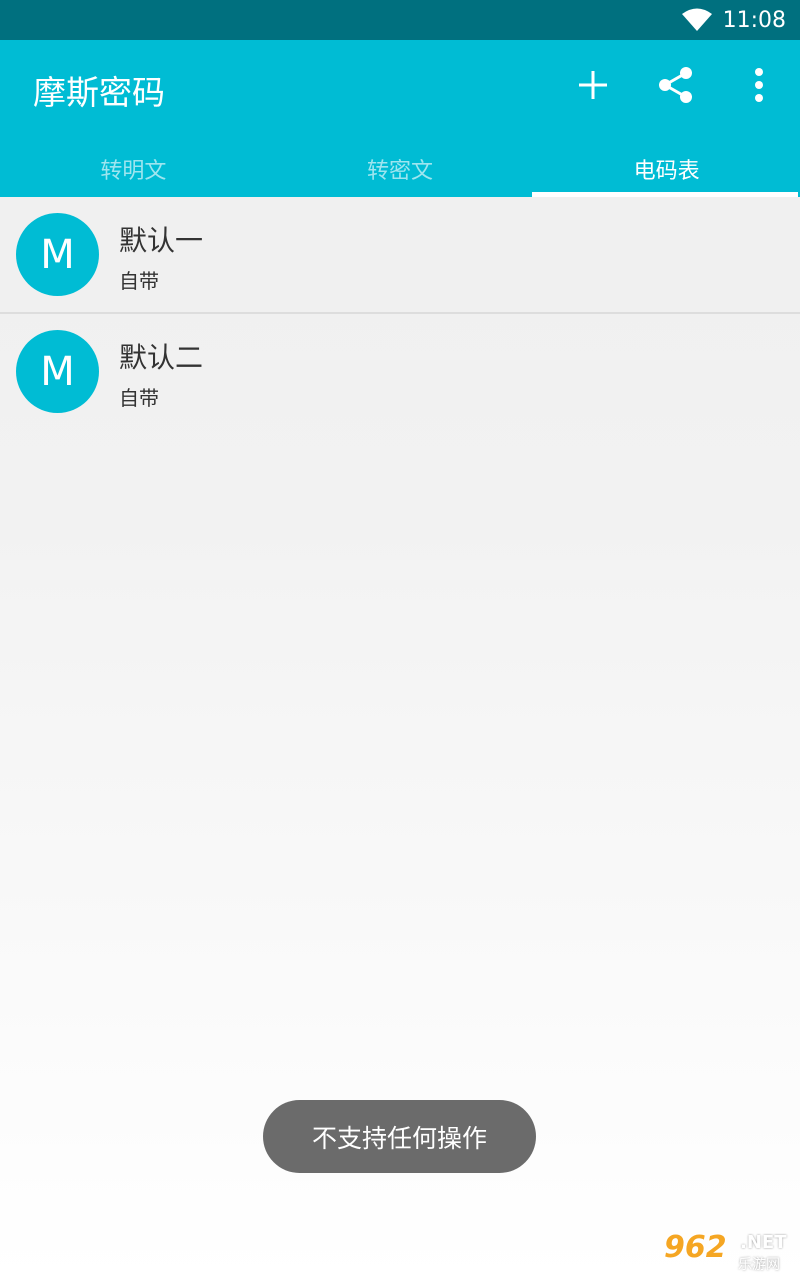 The height and width of the screenshot is (1280, 800). I want to click on list-item: M 默认二 自带, so click(400, 372).